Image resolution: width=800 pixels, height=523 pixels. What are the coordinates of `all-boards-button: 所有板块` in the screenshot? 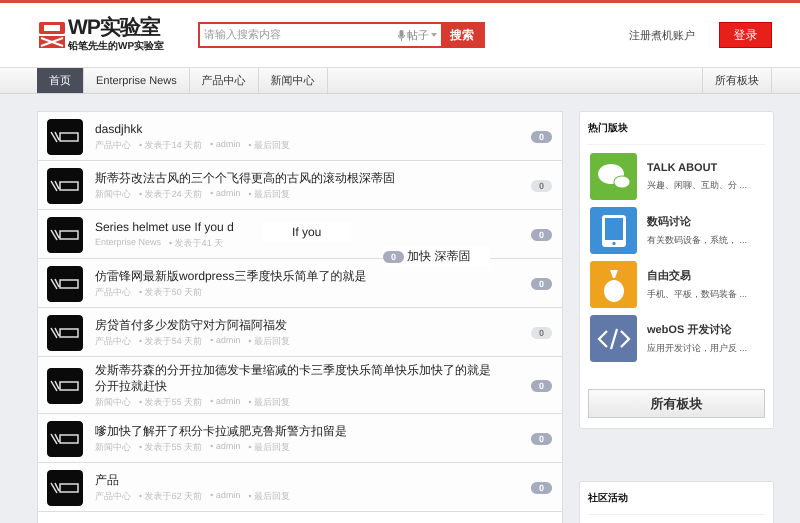 It's located at (676, 403).